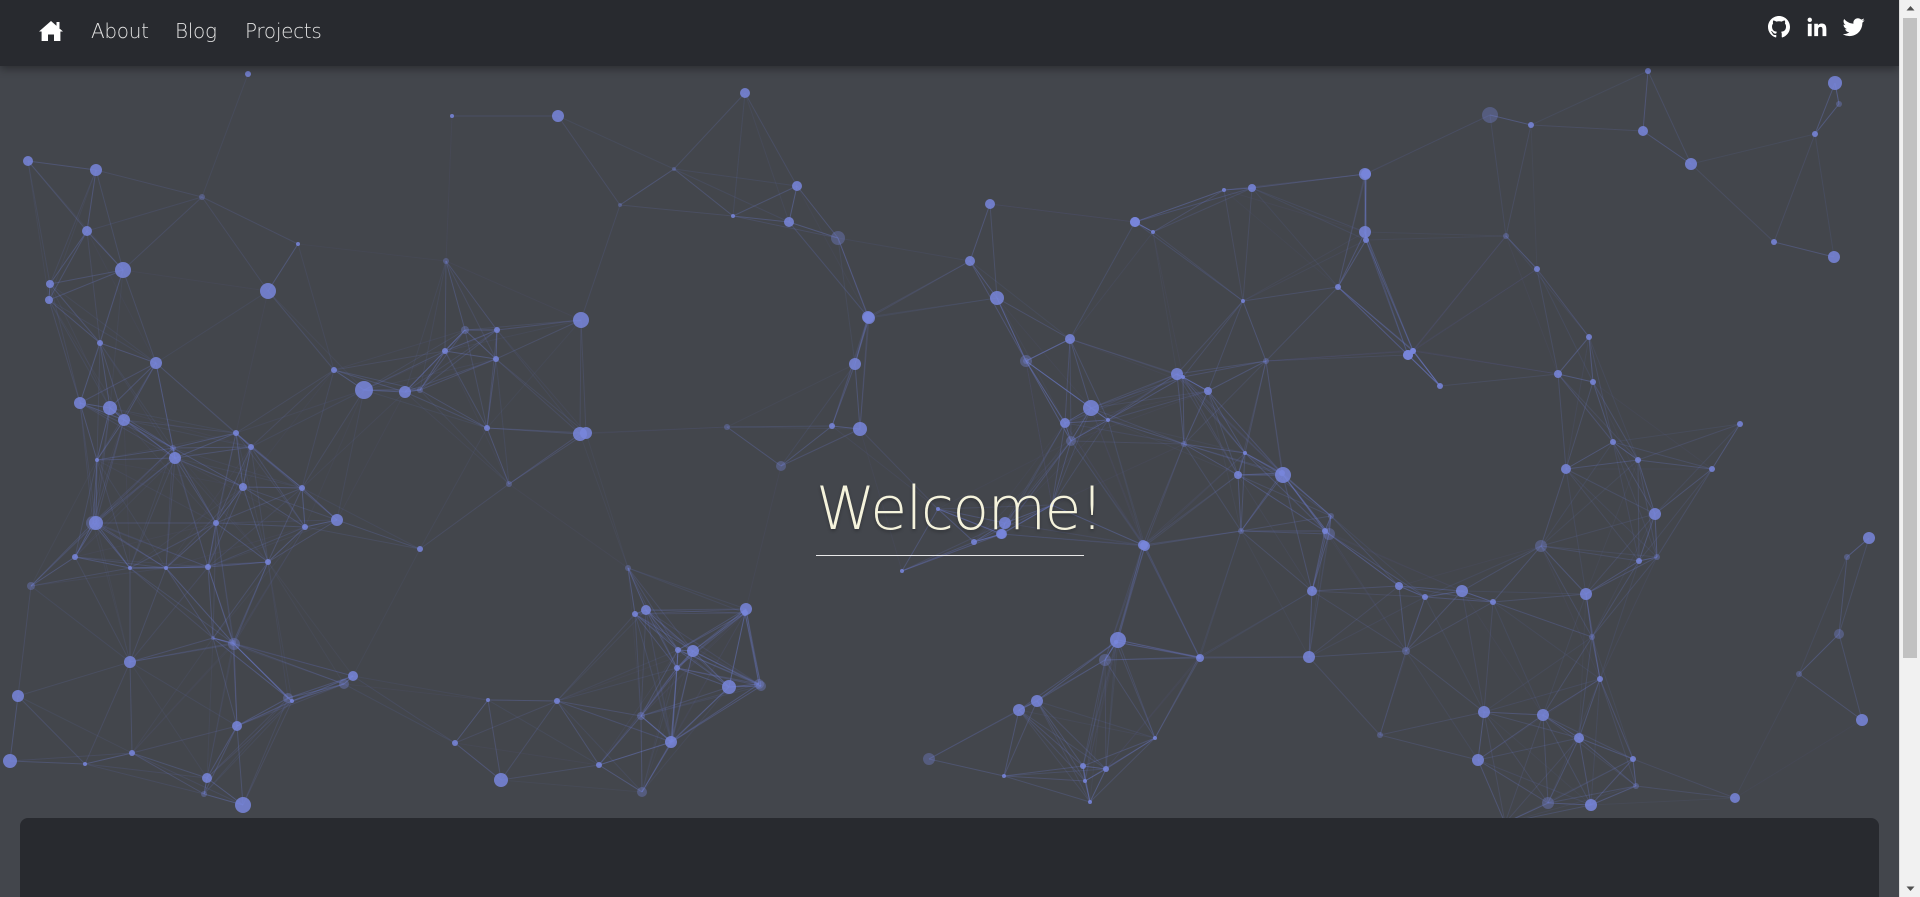 The height and width of the screenshot is (897, 1920). What do you see at coordinates (1910, 888) in the screenshot?
I see `scroll-down-arrow-icon` at bounding box center [1910, 888].